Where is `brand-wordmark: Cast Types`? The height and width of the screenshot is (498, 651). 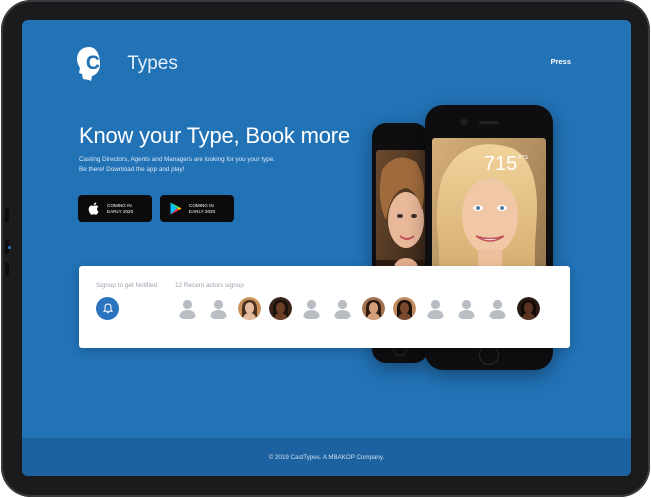
brand-wordmark: Cast Types is located at coordinates (132, 64).